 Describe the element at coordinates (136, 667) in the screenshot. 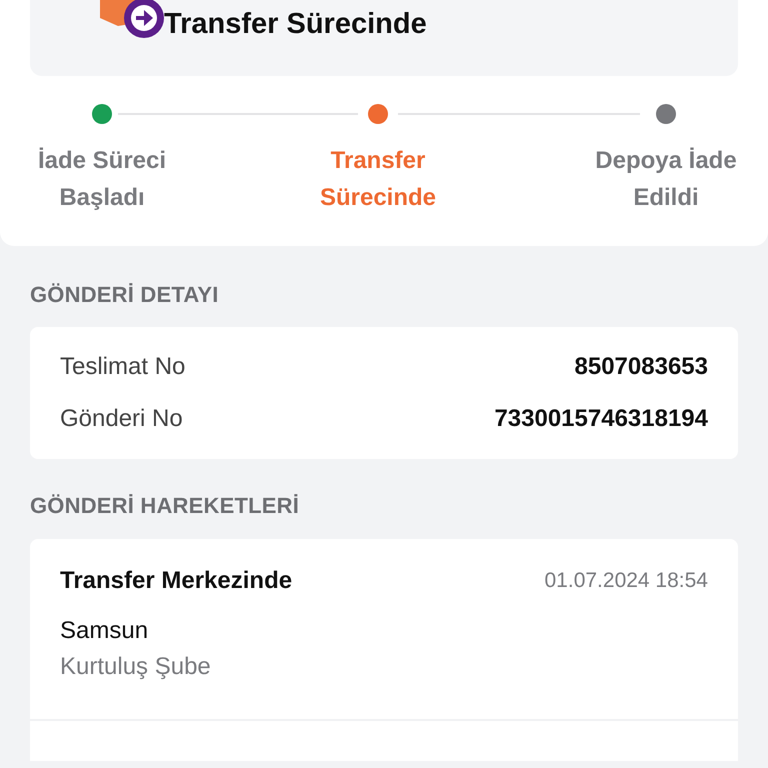

I see `movement-branch: Kurtuluş Şube` at that location.